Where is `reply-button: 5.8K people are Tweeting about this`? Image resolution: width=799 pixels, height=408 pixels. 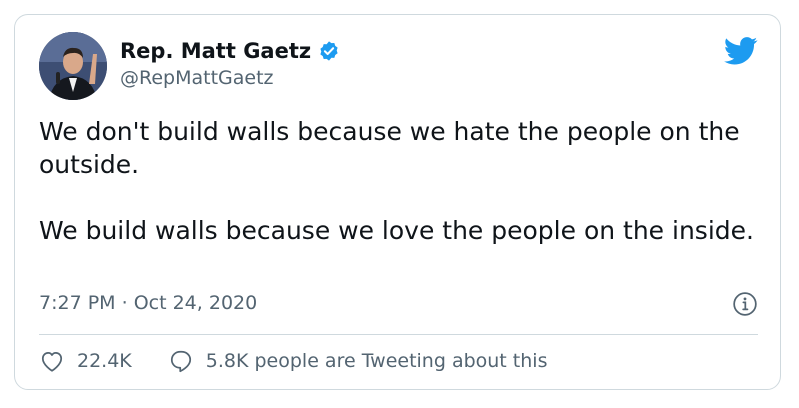 reply-button: 5.8K people are Tweeting about this is located at coordinates (358, 361).